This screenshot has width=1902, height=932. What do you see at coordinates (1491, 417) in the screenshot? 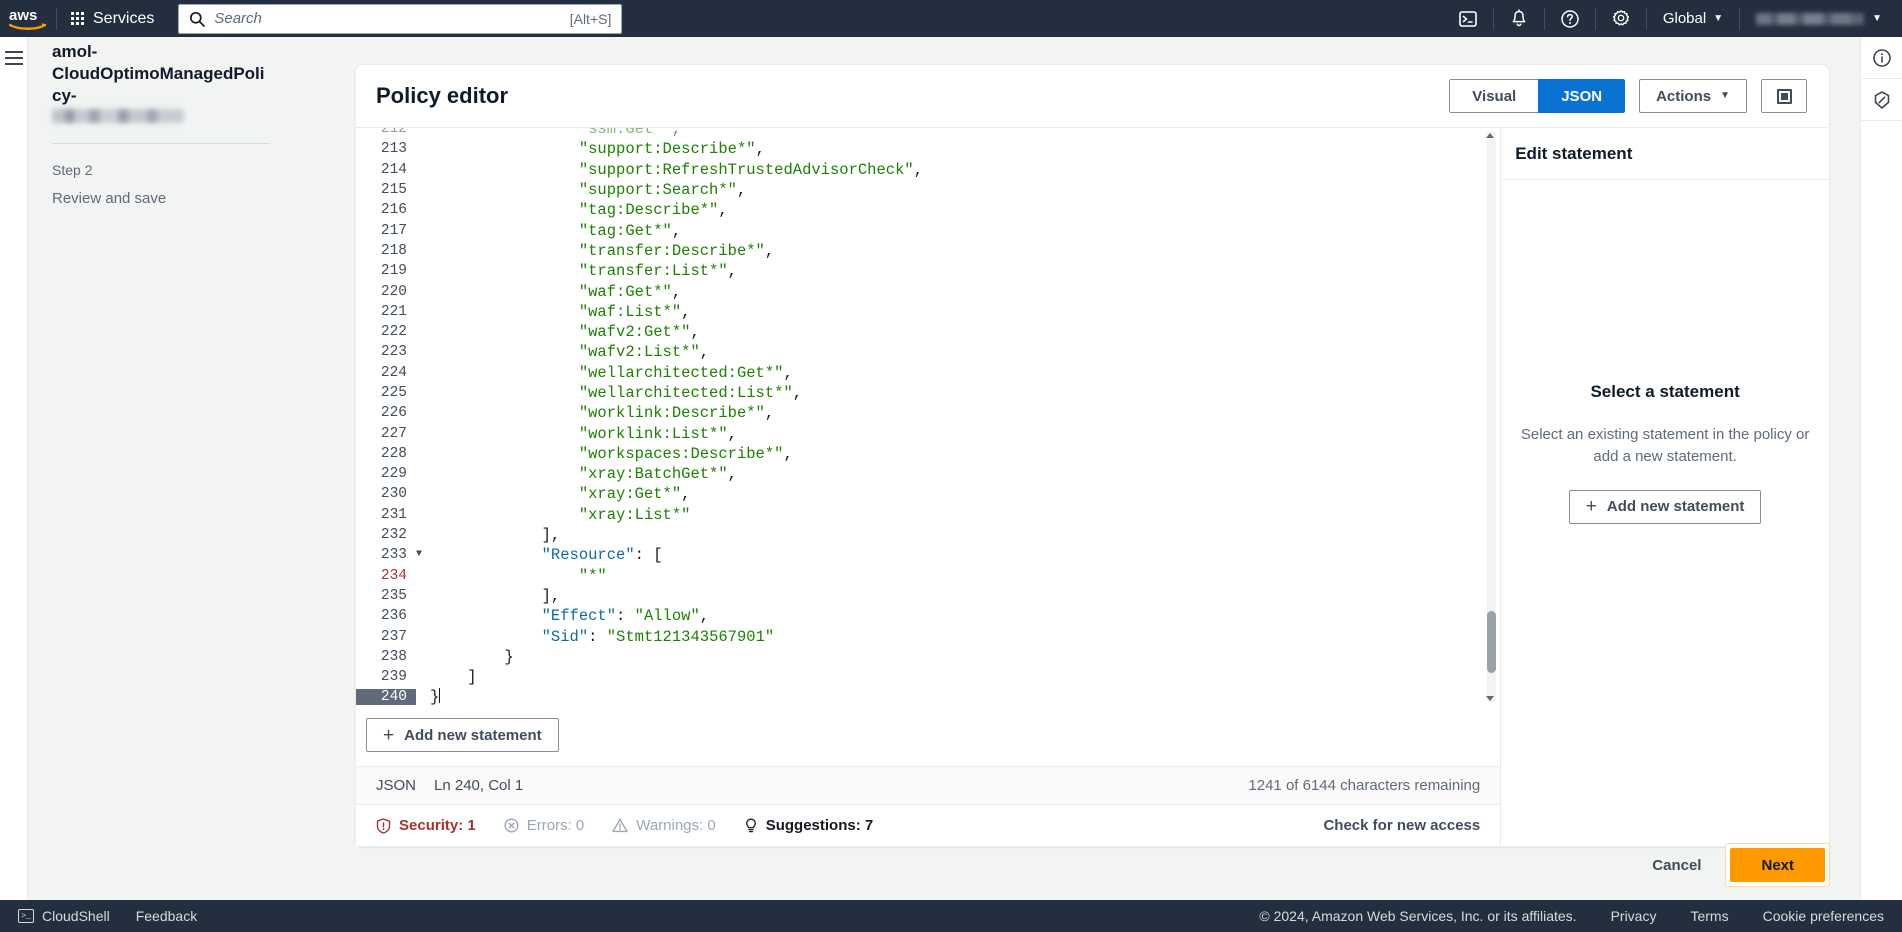
I see `editor-scrollbar` at bounding box center [1491, 417].